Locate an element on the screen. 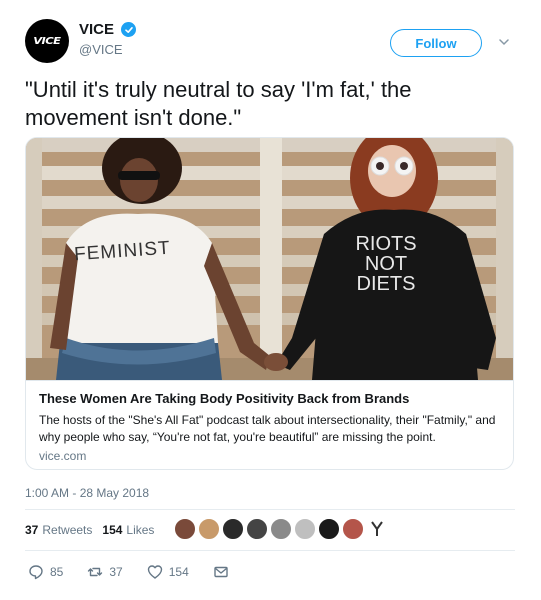  liker-avatars is located at coordinates (282, 529).